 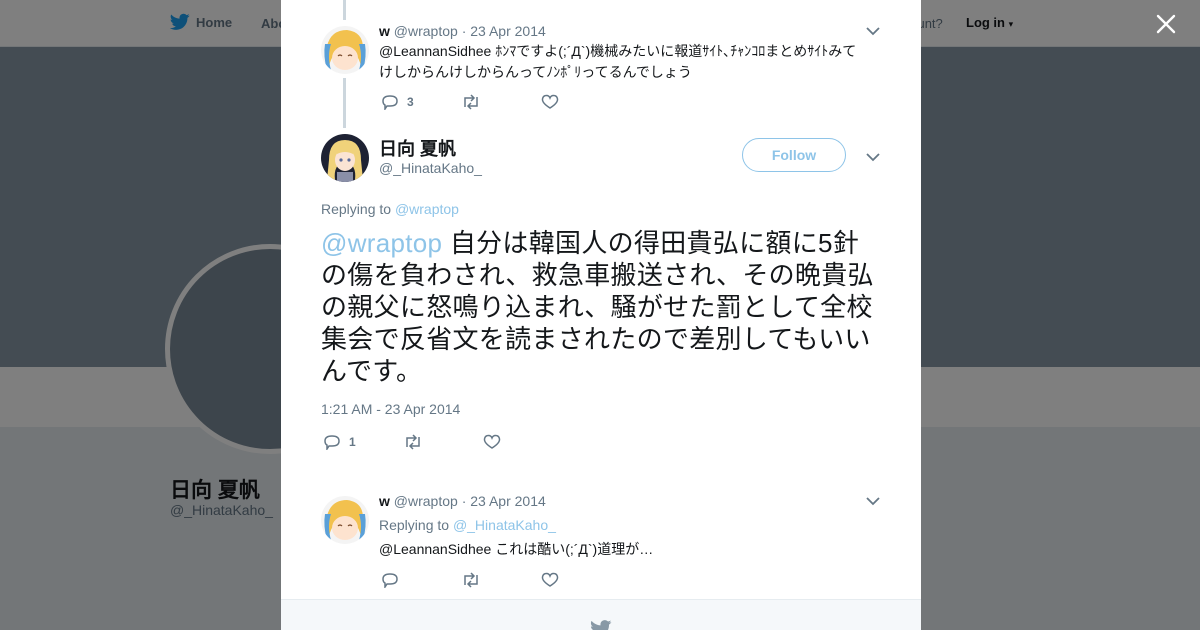 What do you see at coordinates (1166, 24) in the screenshot?
I see `close-icon` at bounding box center [1166, 24].